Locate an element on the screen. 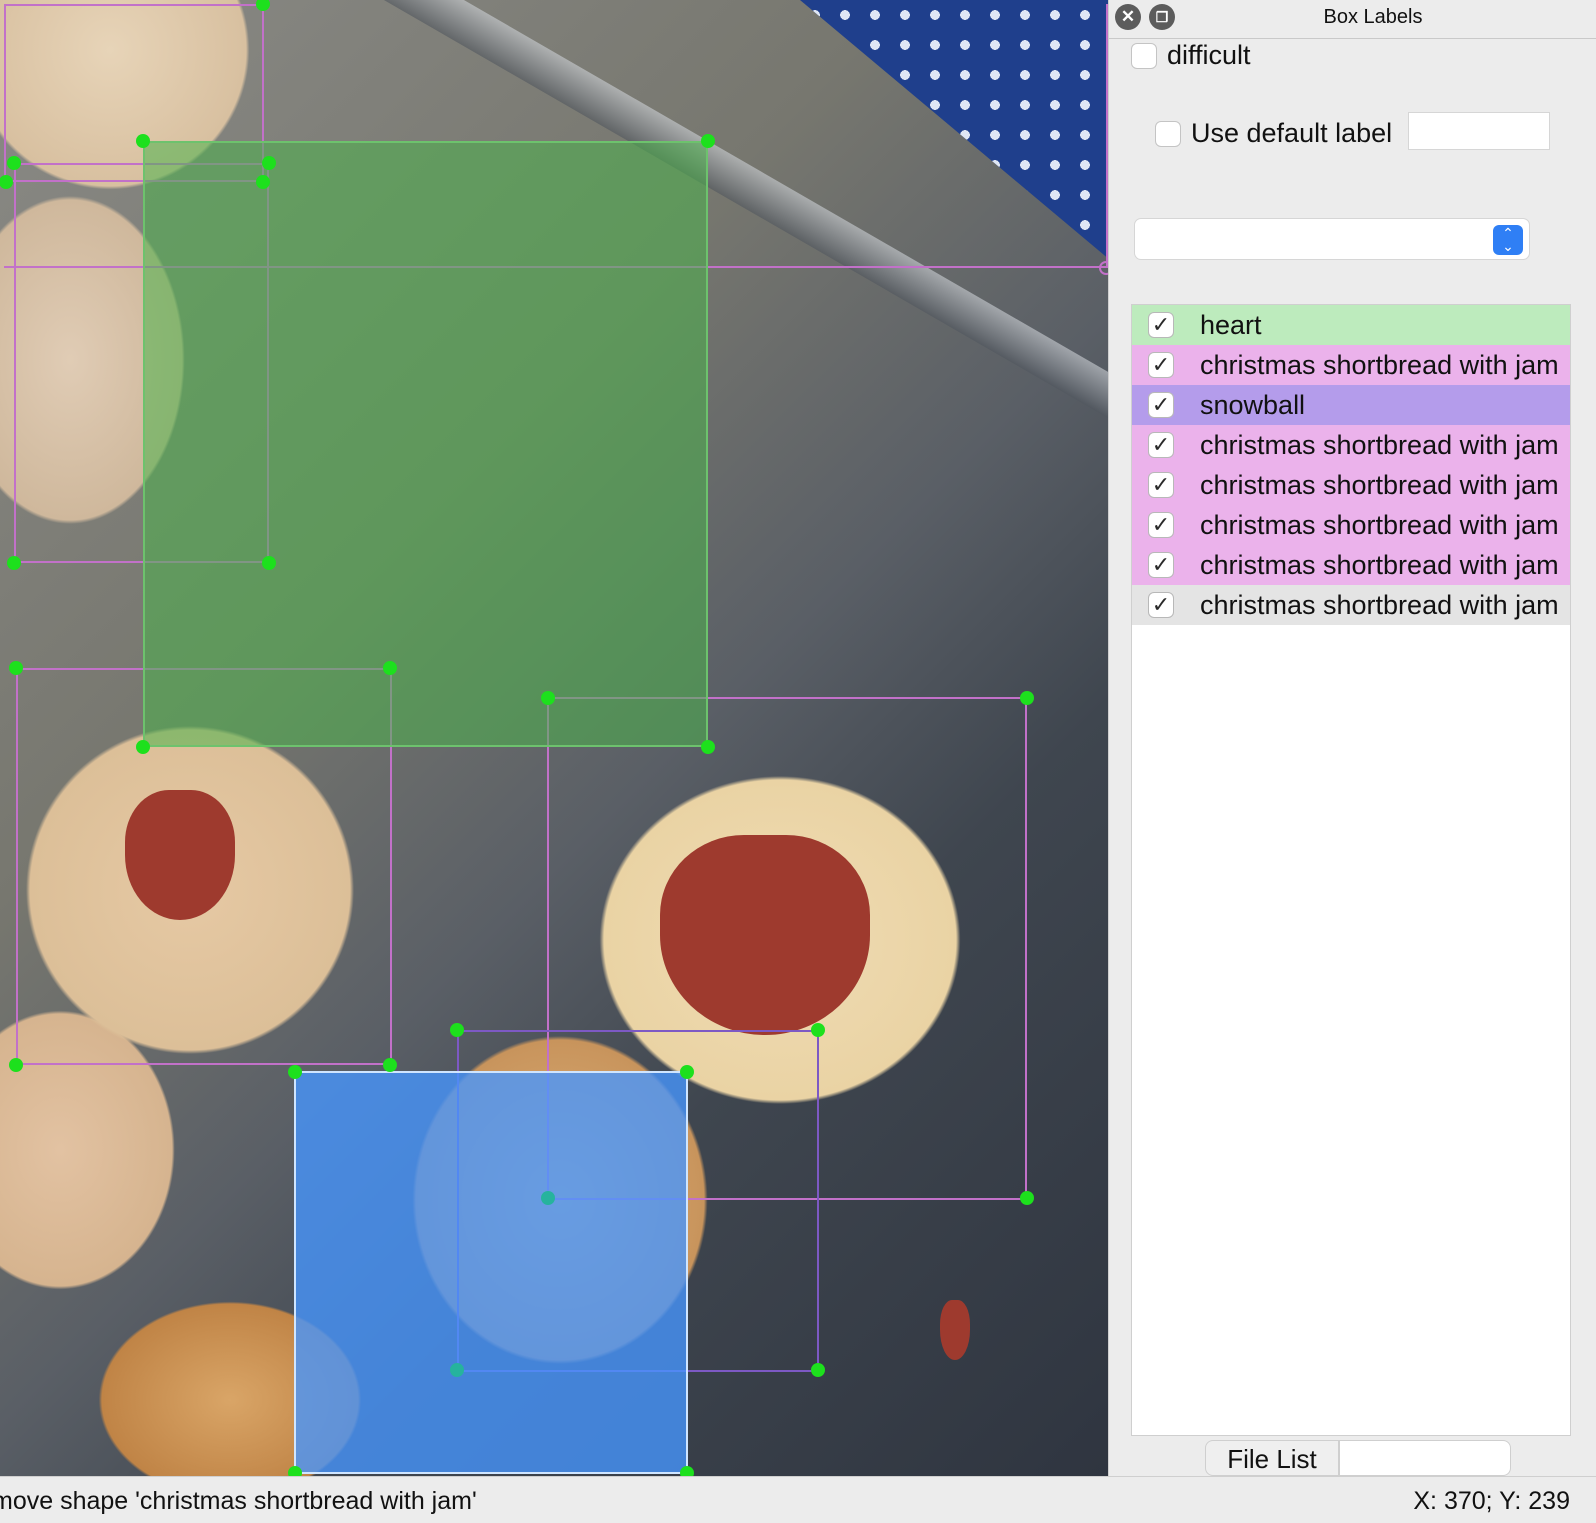 The height and width of the screenshot is (1523, 1596). label-list-item-text: heart is located at coordinates (1231, 324).